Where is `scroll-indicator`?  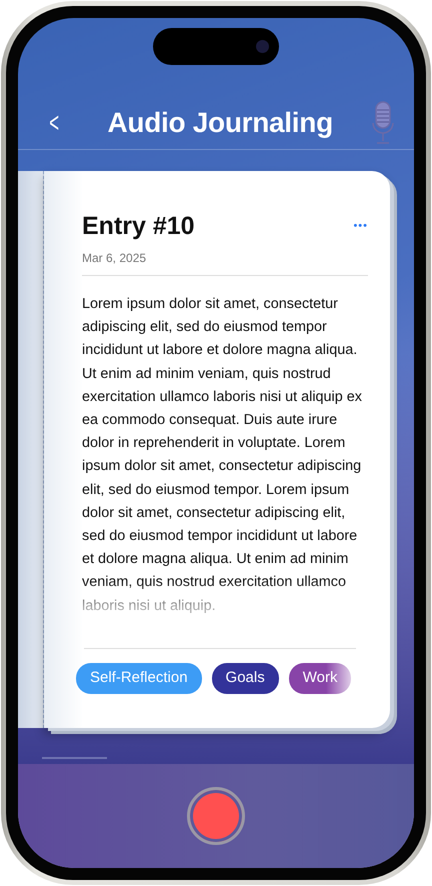
scroll-indicator is located at coordinates (74, 758).